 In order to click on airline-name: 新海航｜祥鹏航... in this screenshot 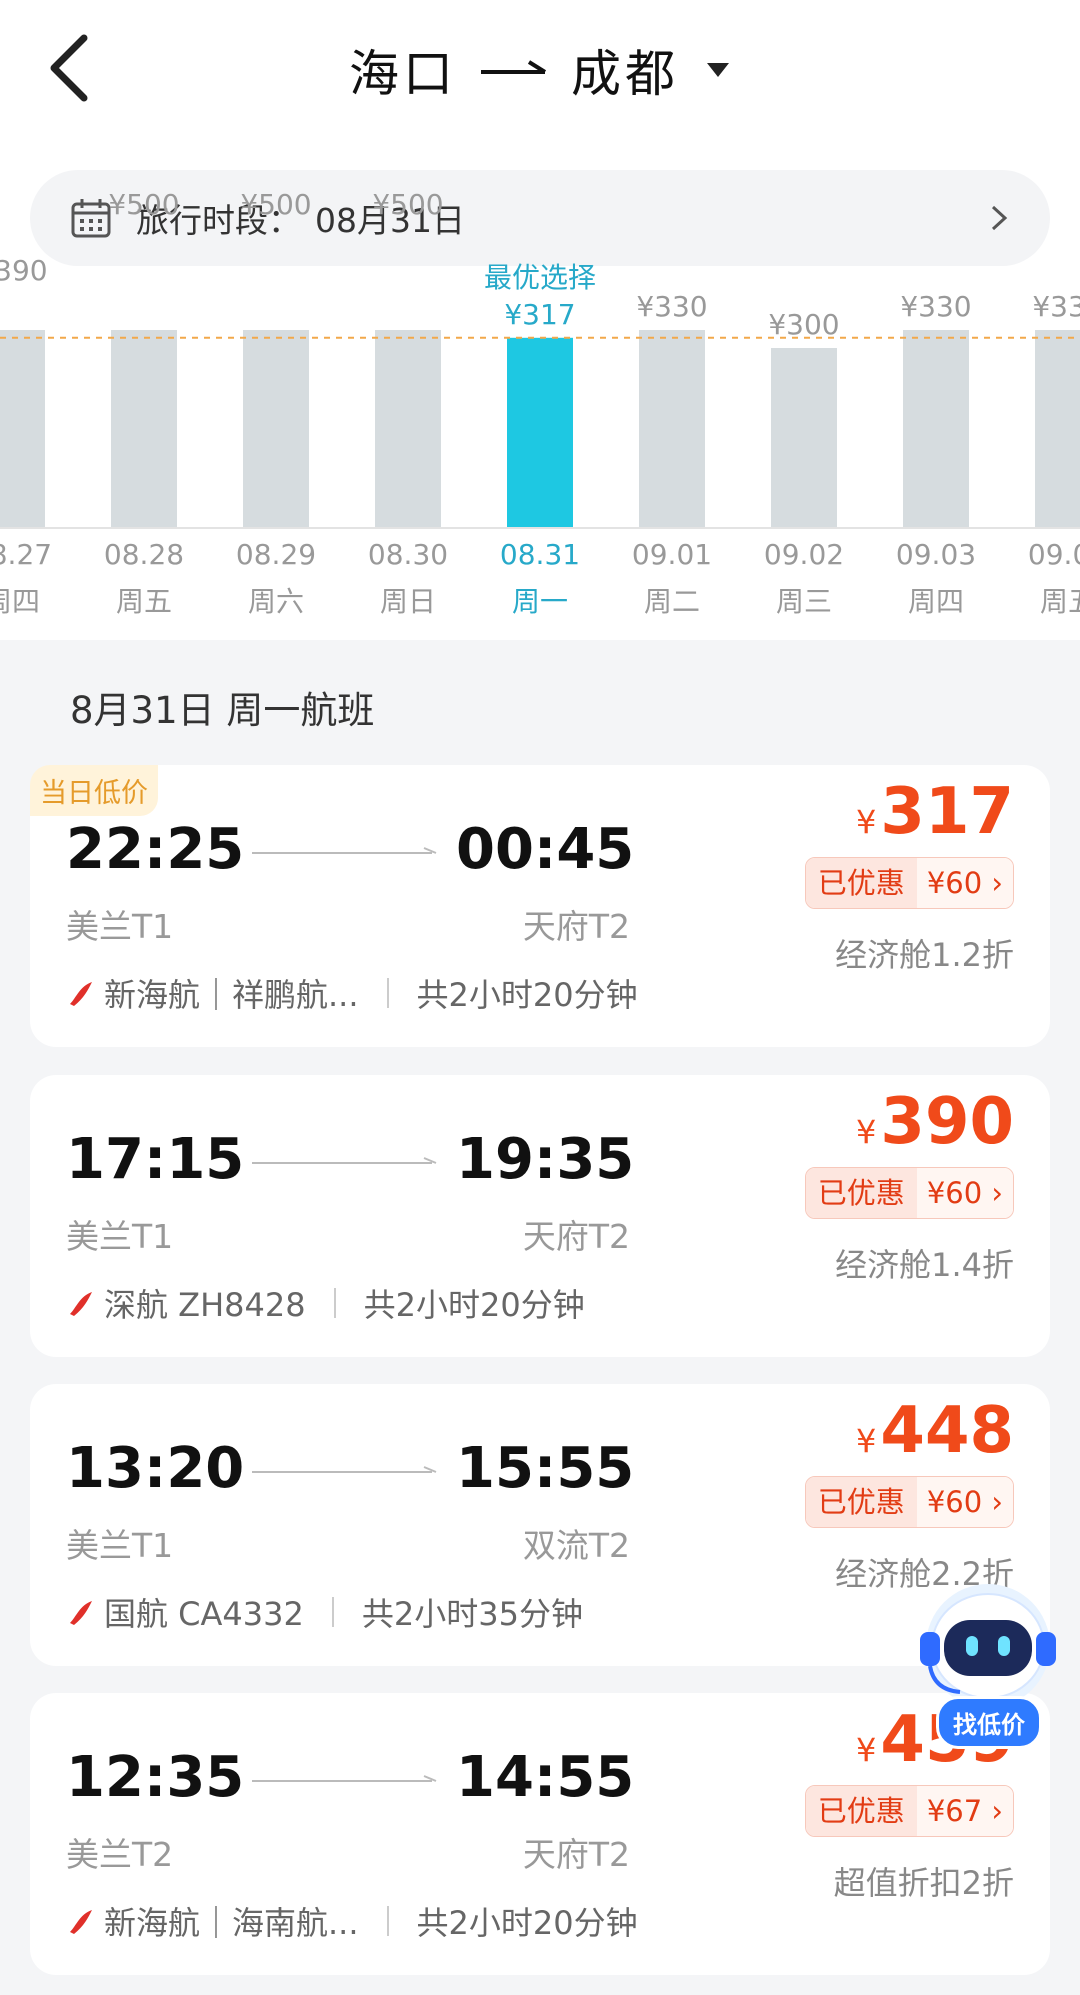, I will do `click(231, 995)`.